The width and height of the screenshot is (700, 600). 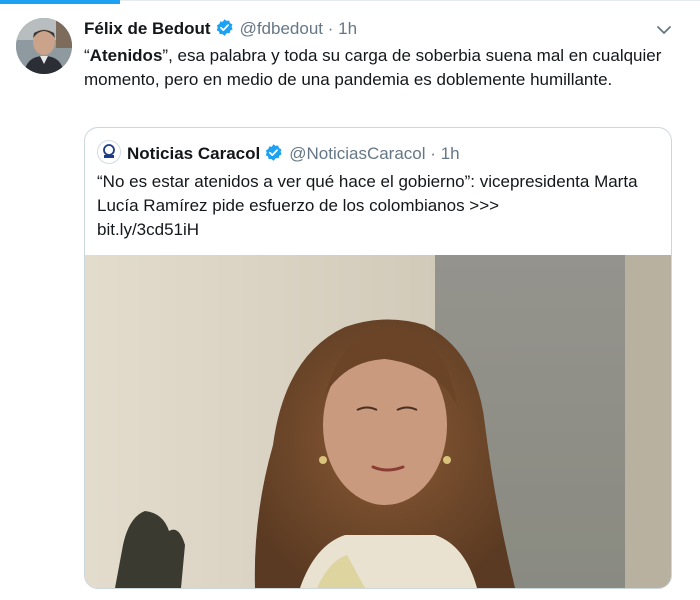 What do you see at coordinates (374, 596) in the screenshot?
I see `tweet-actions-row` at bounding box center [374, 596].